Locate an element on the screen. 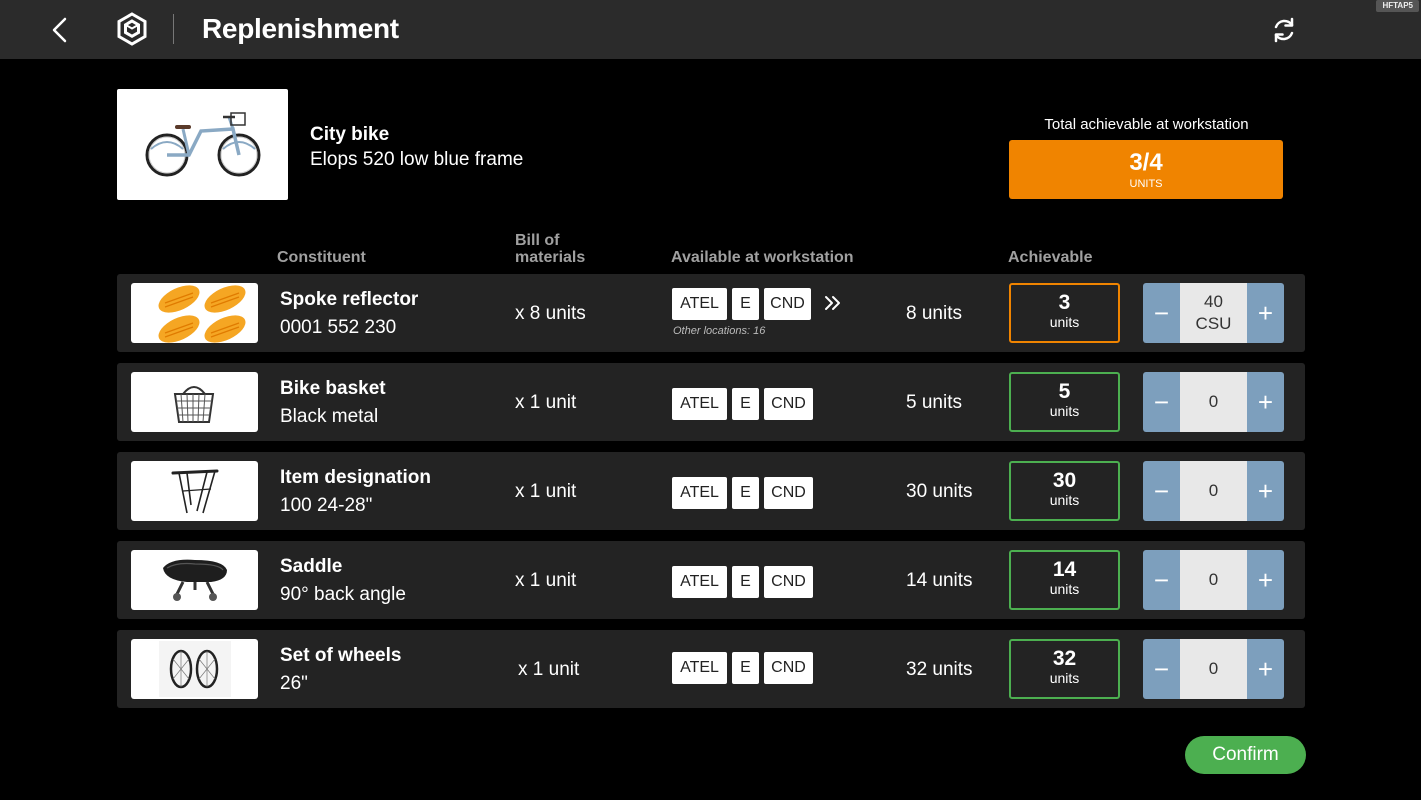 The image size is (1421, 800). quantity-stepper: − 40 CSU + is located at coordinates (1213, 313).